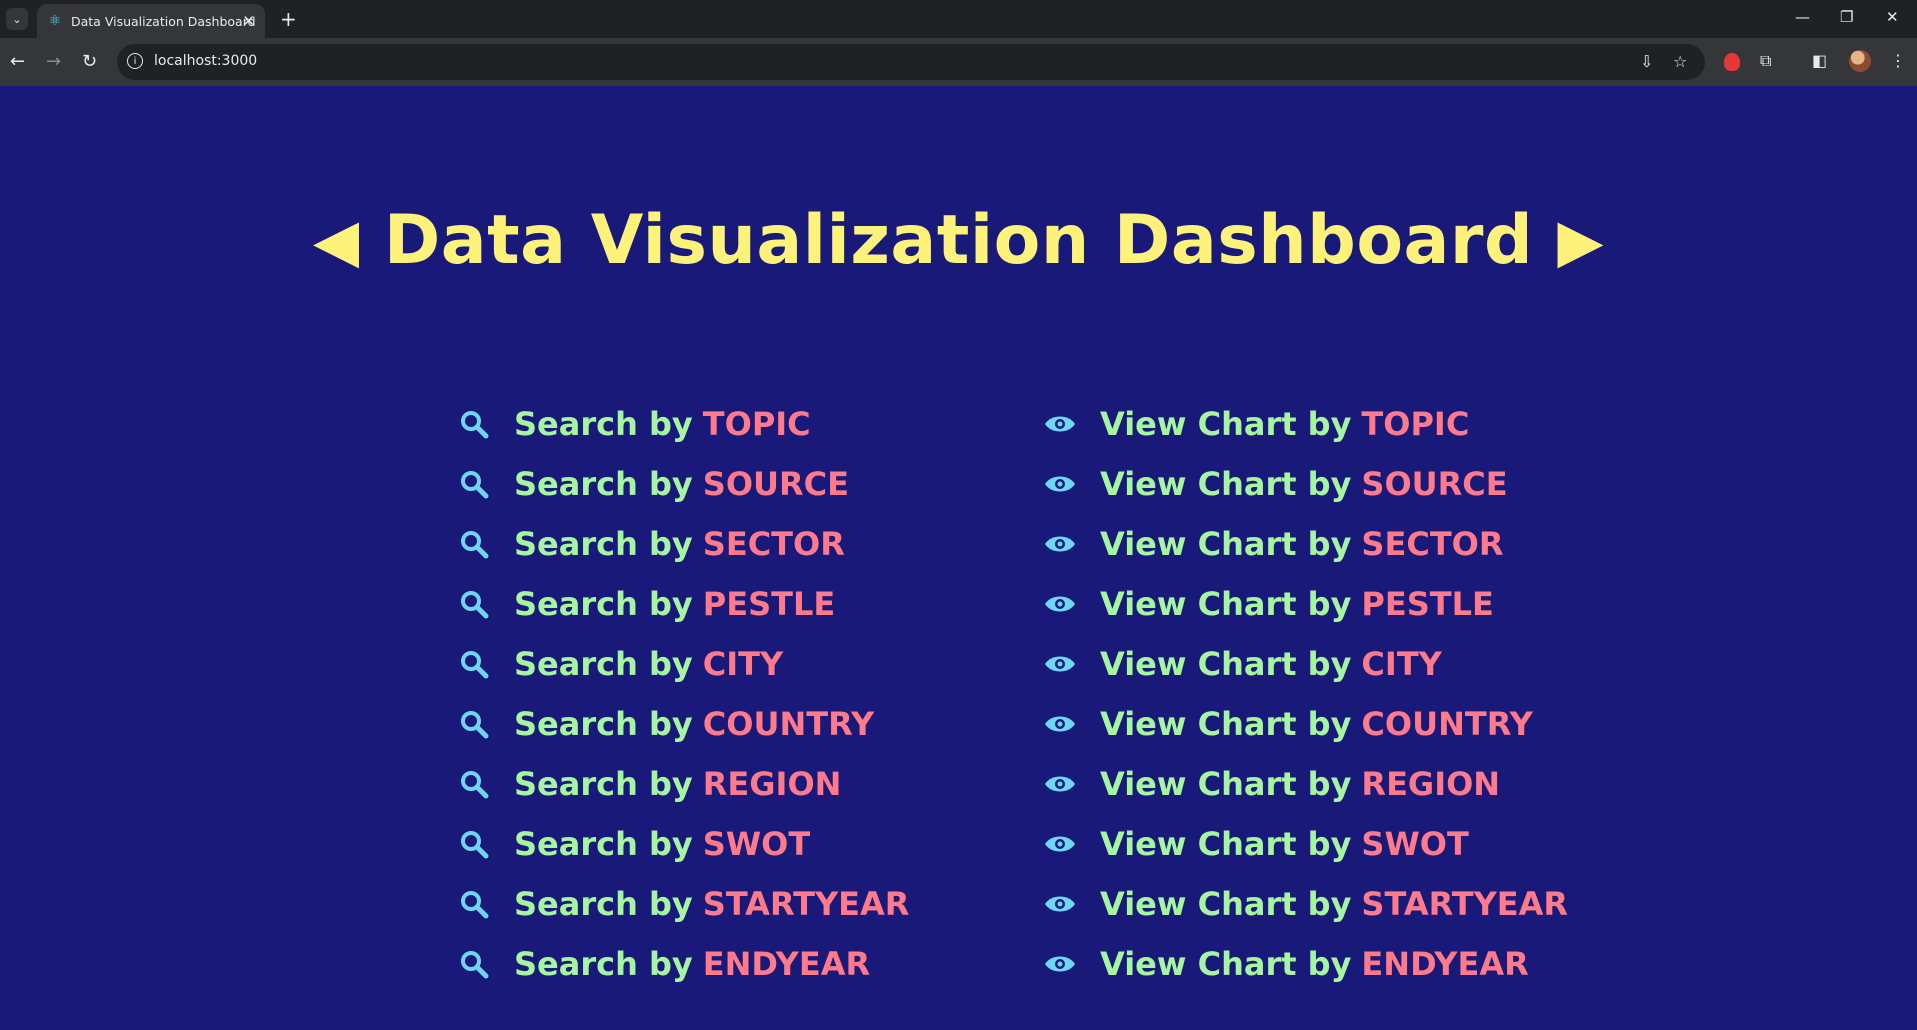 This screenshot has width=1917, height=1030. What do you see at coordinates (55, 21) in the screenshot?
I see `react-favicon-icon: ⚛` at bounding box center [55, 21].